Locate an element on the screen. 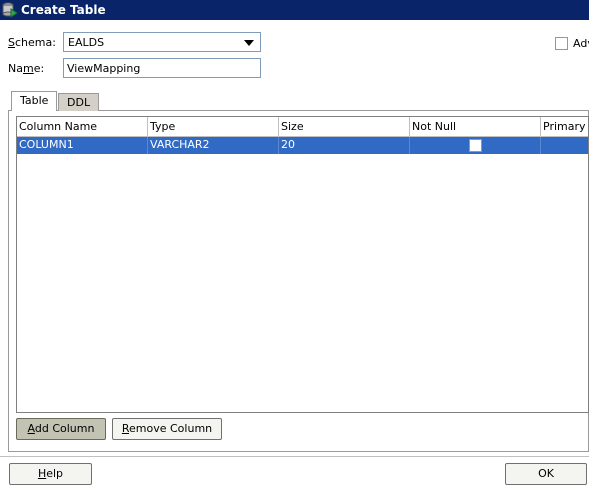  header-size: Size is located at coordinates (344, 127).